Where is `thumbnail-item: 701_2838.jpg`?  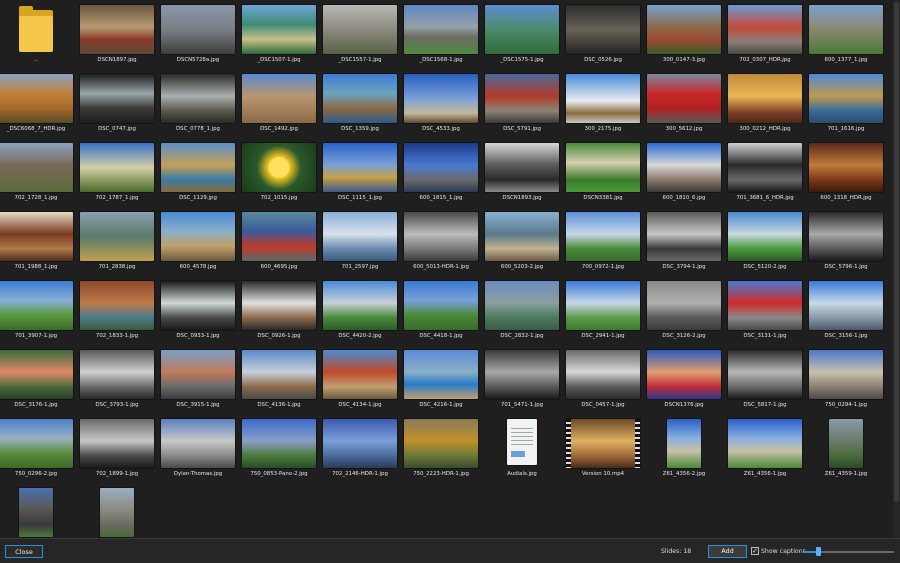
thumbnail-item: 701_2838.jpg is located at coordinates (117, 241).